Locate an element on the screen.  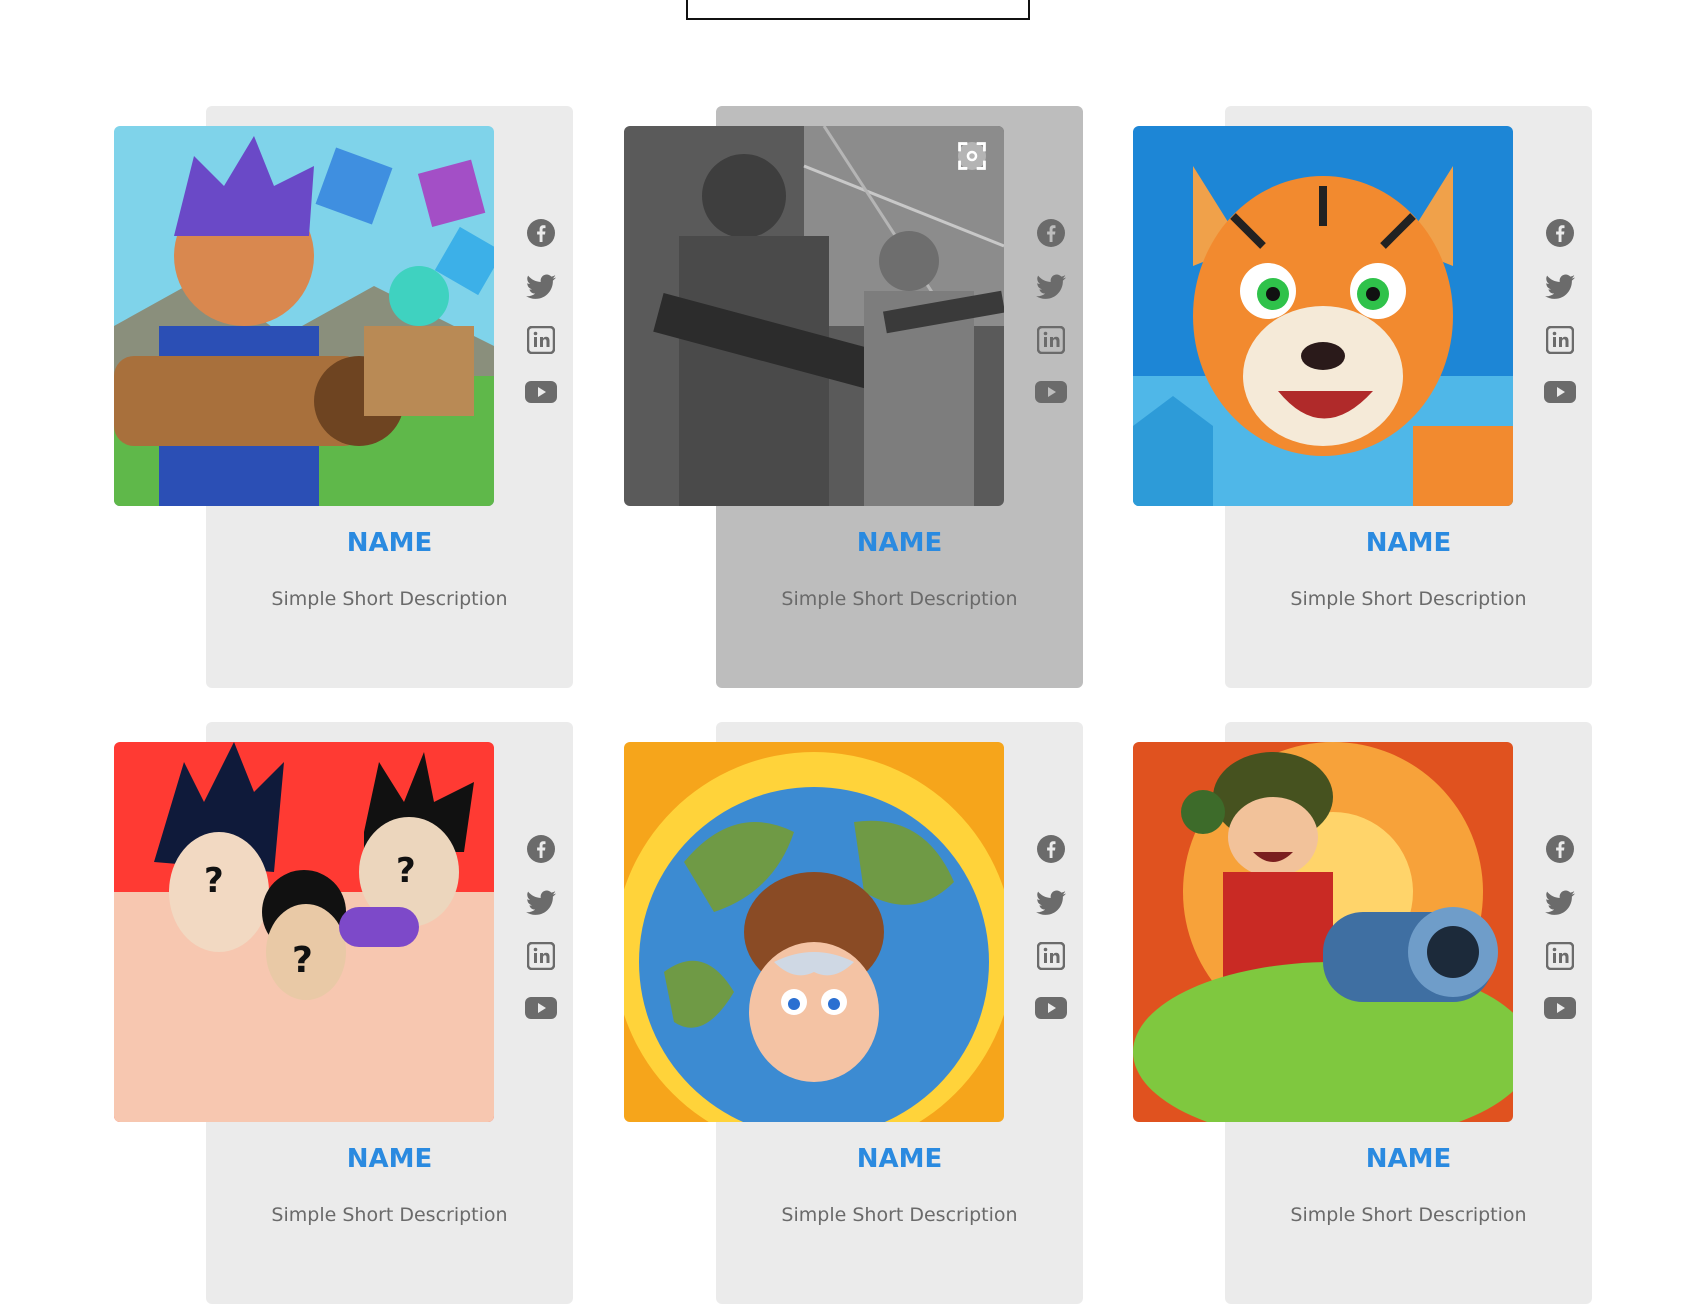
focus-icon is located at coordinates (972, 156).